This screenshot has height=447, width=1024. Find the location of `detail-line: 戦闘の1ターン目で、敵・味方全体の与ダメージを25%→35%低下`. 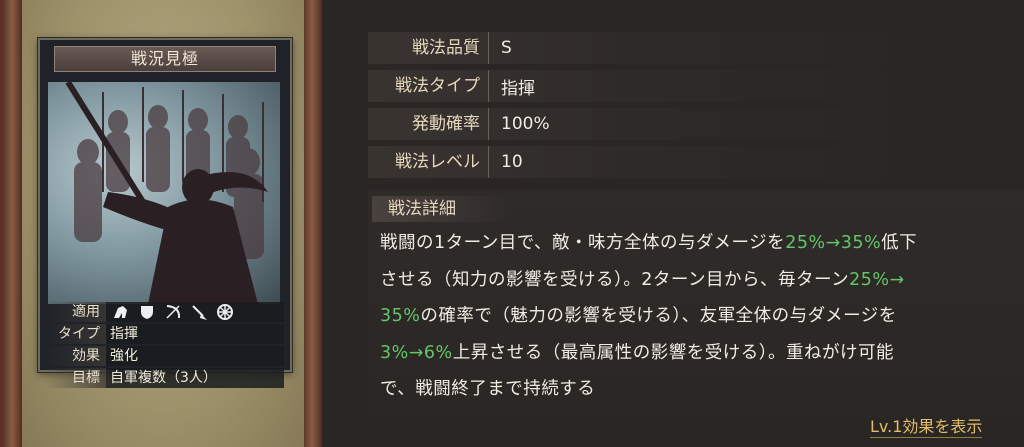

detail-line: 戦闘の1ターン目で、敵・味方全体の与ダメージを25%→35%低下 is located at coordinates (698, 243).